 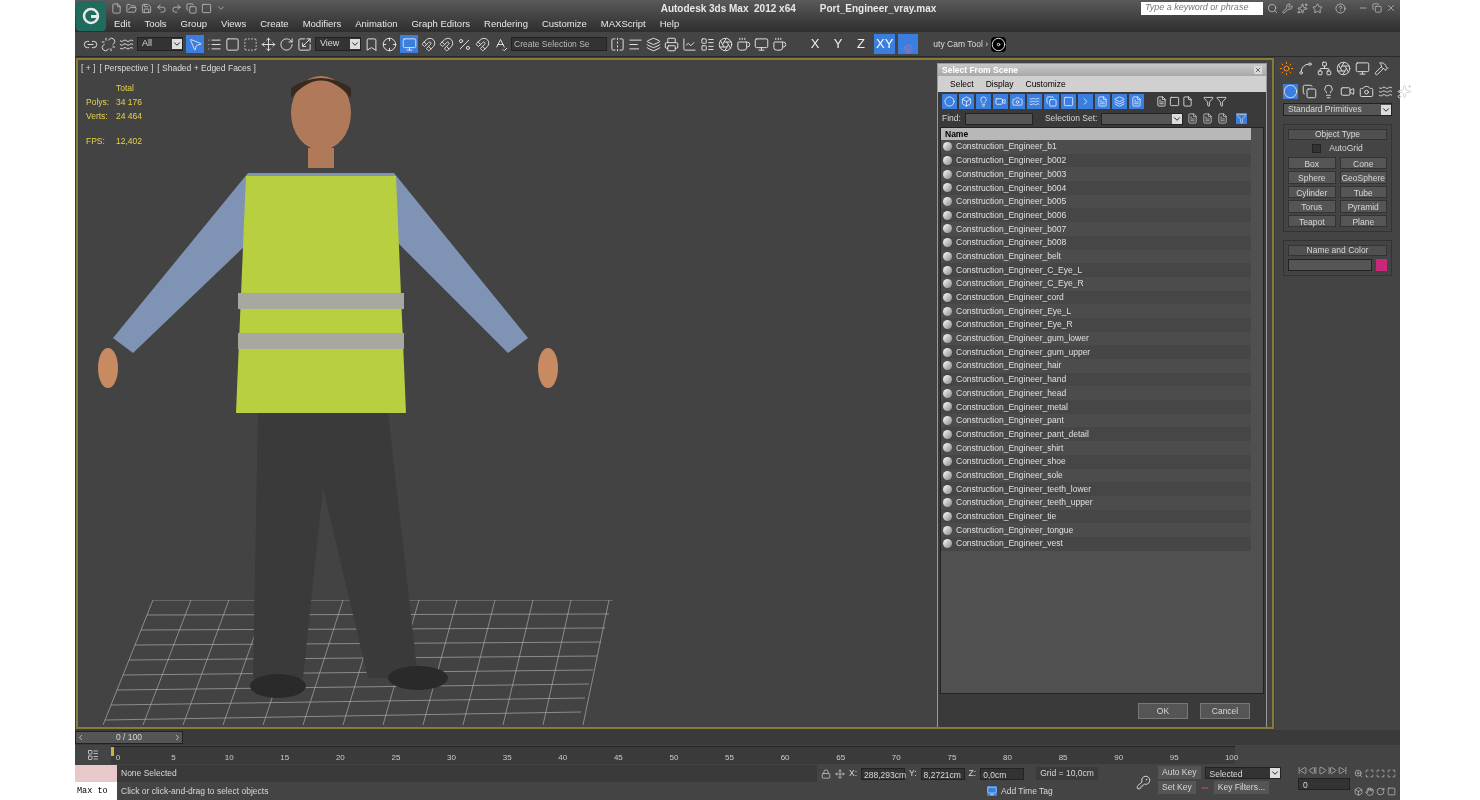 What do you see at coordinates (1045, 84) in the screenshot?
I see `dialog-menu-item: Customize` at bounding box center [1045, 84].